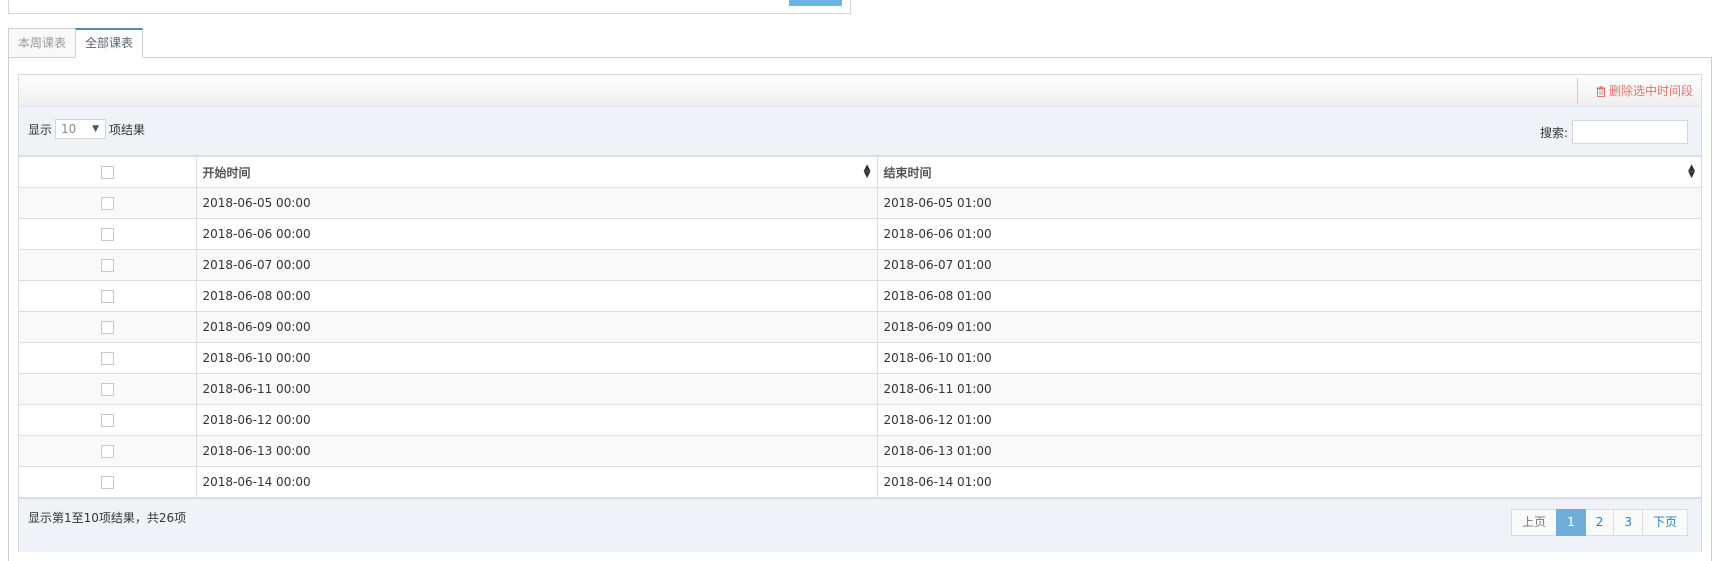 The image size is (1717, 561). What do you see at coordinates (1288, 234) in the screenshot?
I see `end-time-cell: 2018-06-06 01:00` at bounding box center [1288, 234].